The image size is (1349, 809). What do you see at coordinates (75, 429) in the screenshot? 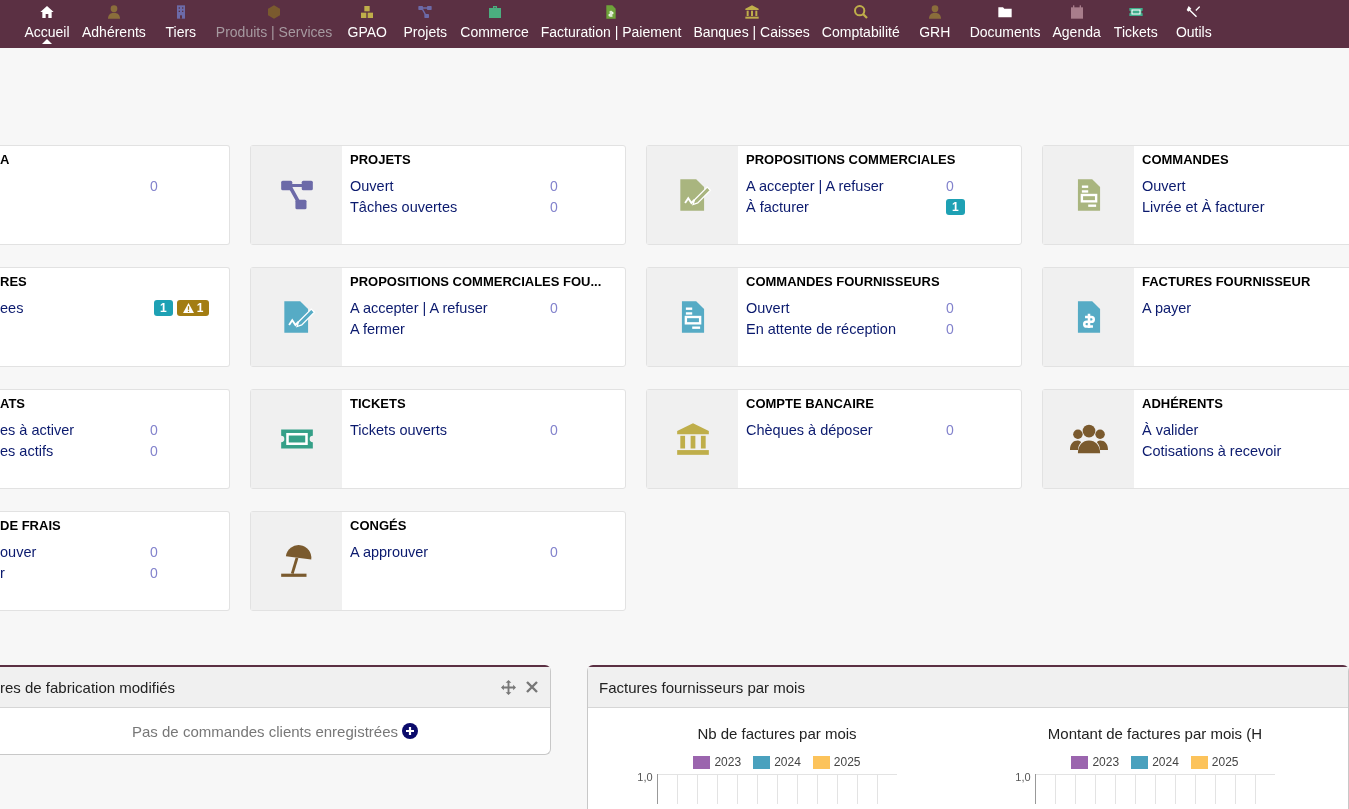
I see `card-link: es à activer` at bounding box center [75, 429].